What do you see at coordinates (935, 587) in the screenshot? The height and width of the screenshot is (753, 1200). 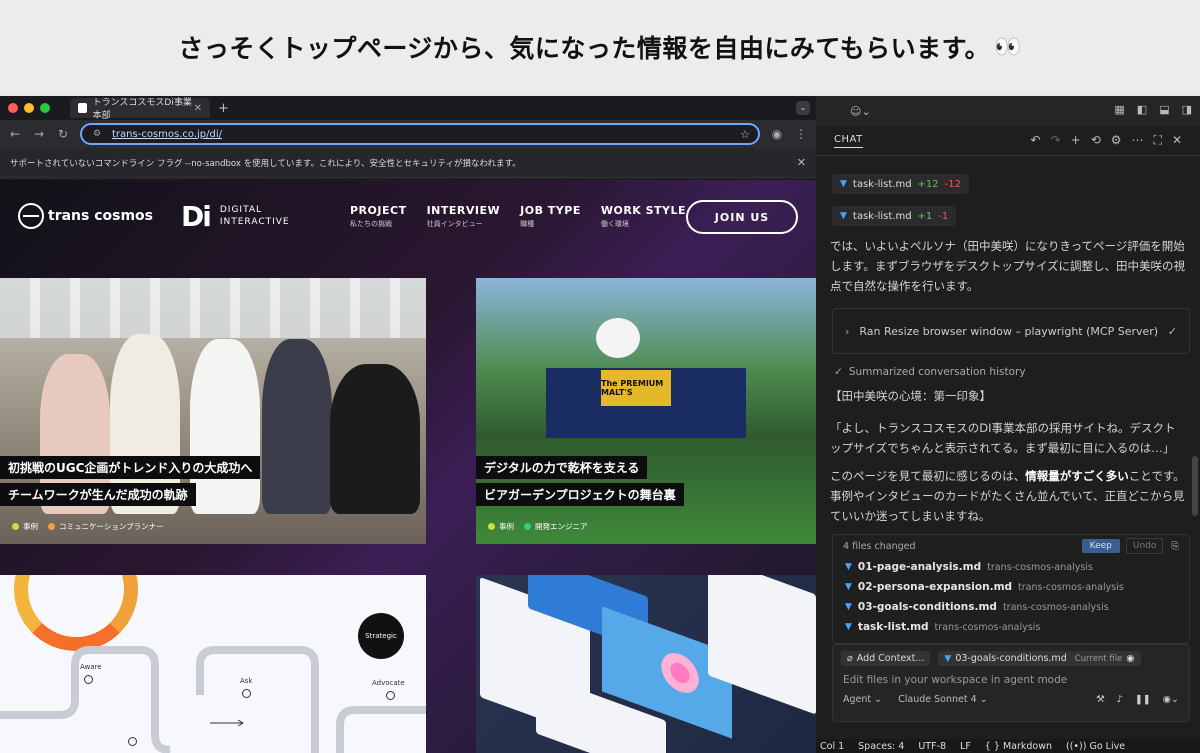 I see `file-name: 02-persona-expansion.md` at bounding box center [935, 587].